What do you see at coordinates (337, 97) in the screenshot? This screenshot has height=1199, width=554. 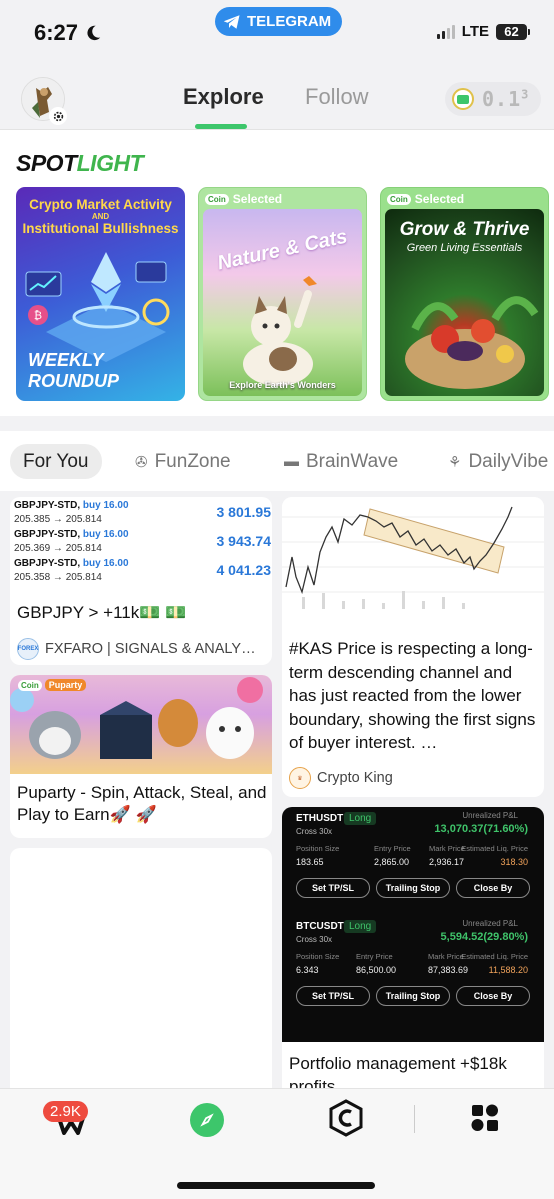 I see `tab-follow: Follow` at bounding box center [337, 97].